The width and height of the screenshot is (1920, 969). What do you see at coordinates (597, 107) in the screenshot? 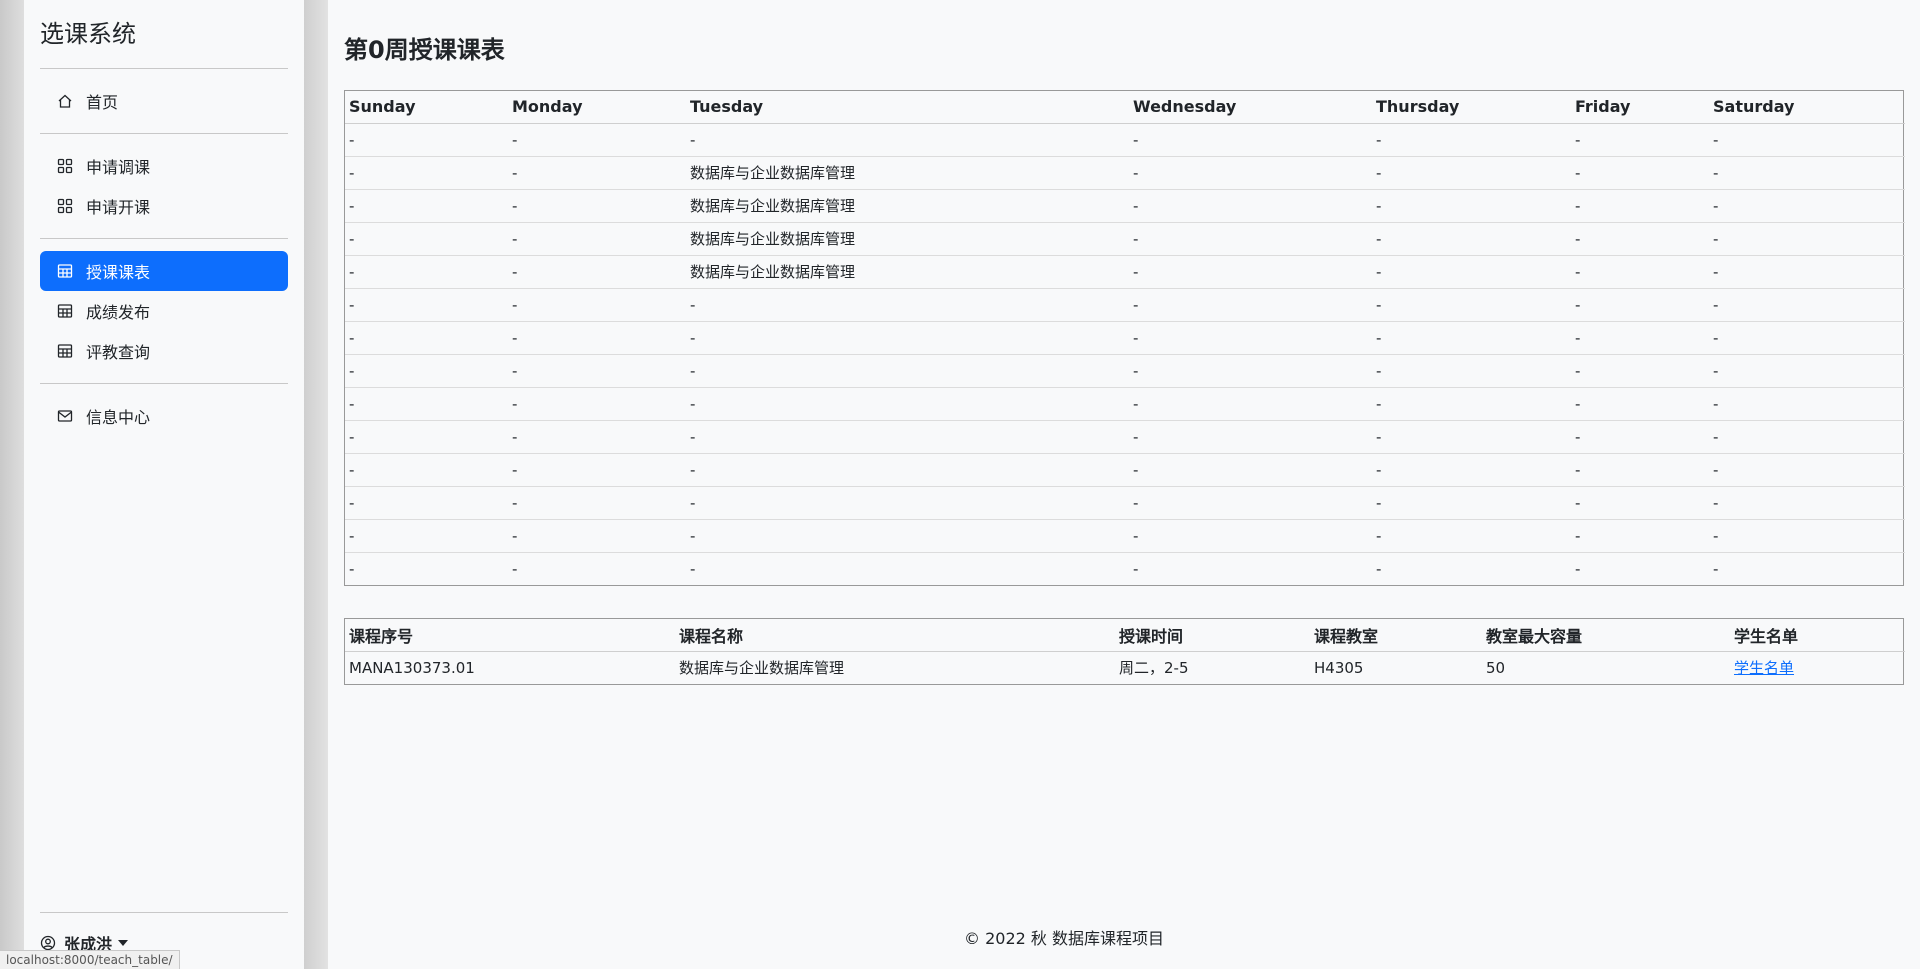
I see `col-header-monday: Monday` at bounding box center [597, 107].